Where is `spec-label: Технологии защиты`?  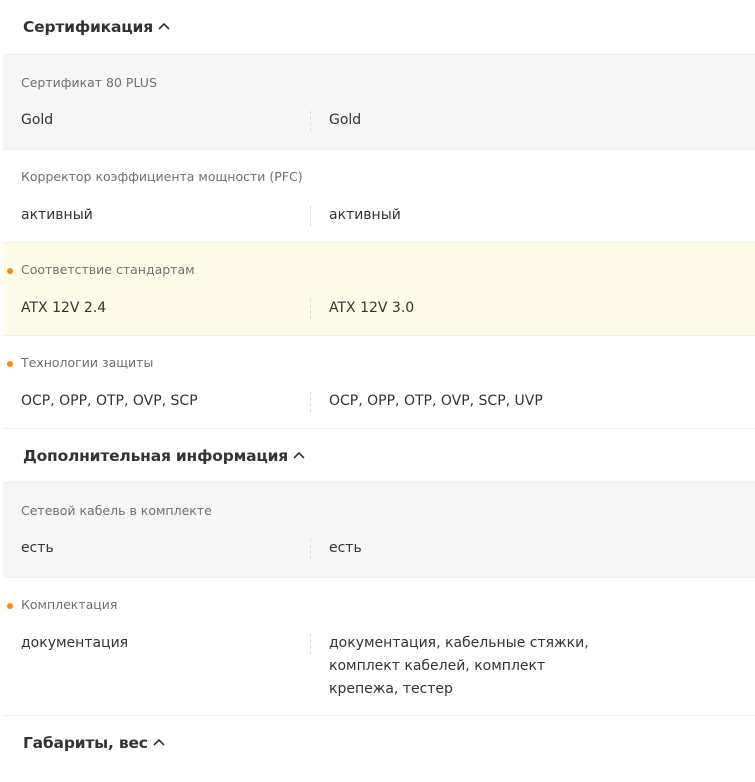
spec-label: Технологии защиты is located at coordinates (87, 362).